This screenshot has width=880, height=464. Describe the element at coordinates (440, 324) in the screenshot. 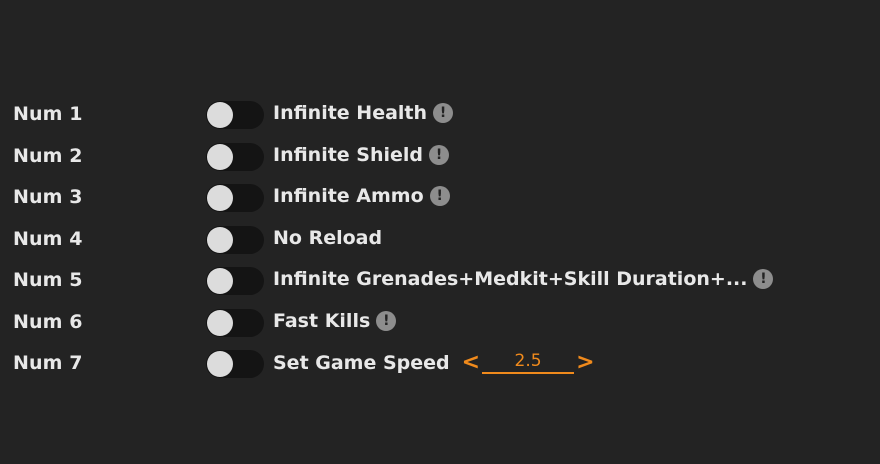

I see `cheat-row-fast-kills: Num 6 Fast Kills !` at that location.